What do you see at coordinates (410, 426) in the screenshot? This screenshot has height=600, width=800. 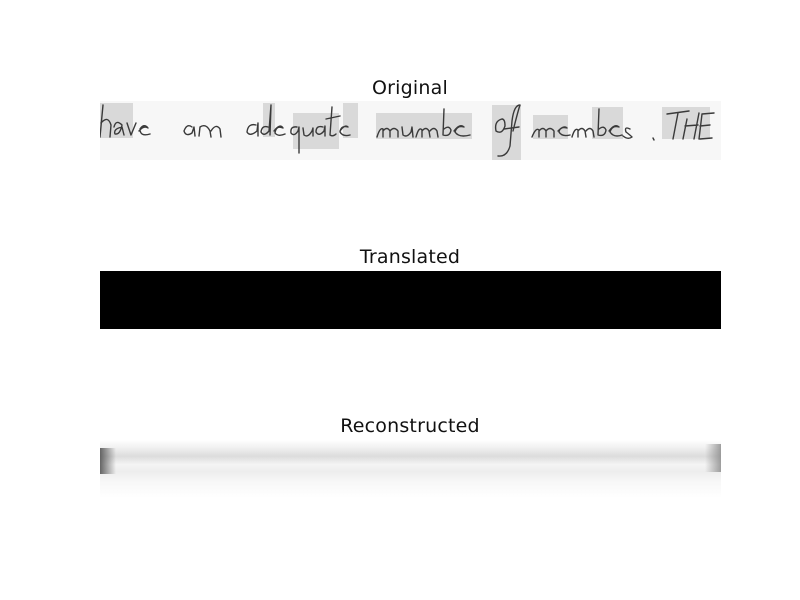 I see `reconstructed-title: Reconstructed` at bounding box center [410, 426].